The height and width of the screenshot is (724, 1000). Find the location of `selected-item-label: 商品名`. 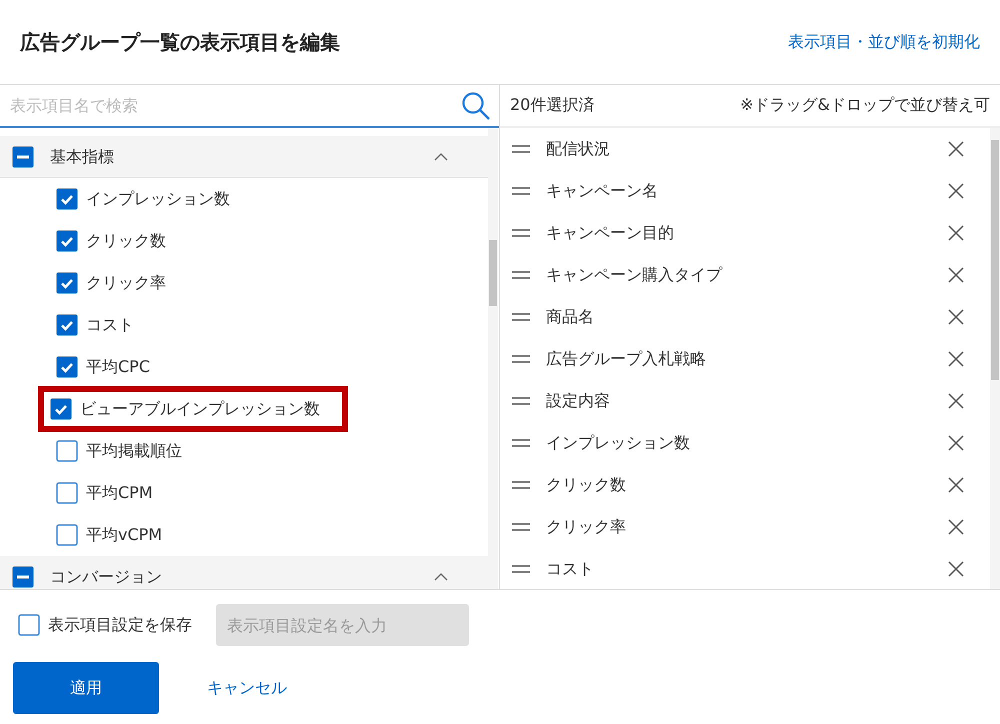

selected-item-label: 商品名 is located at coordinates (570, 317).